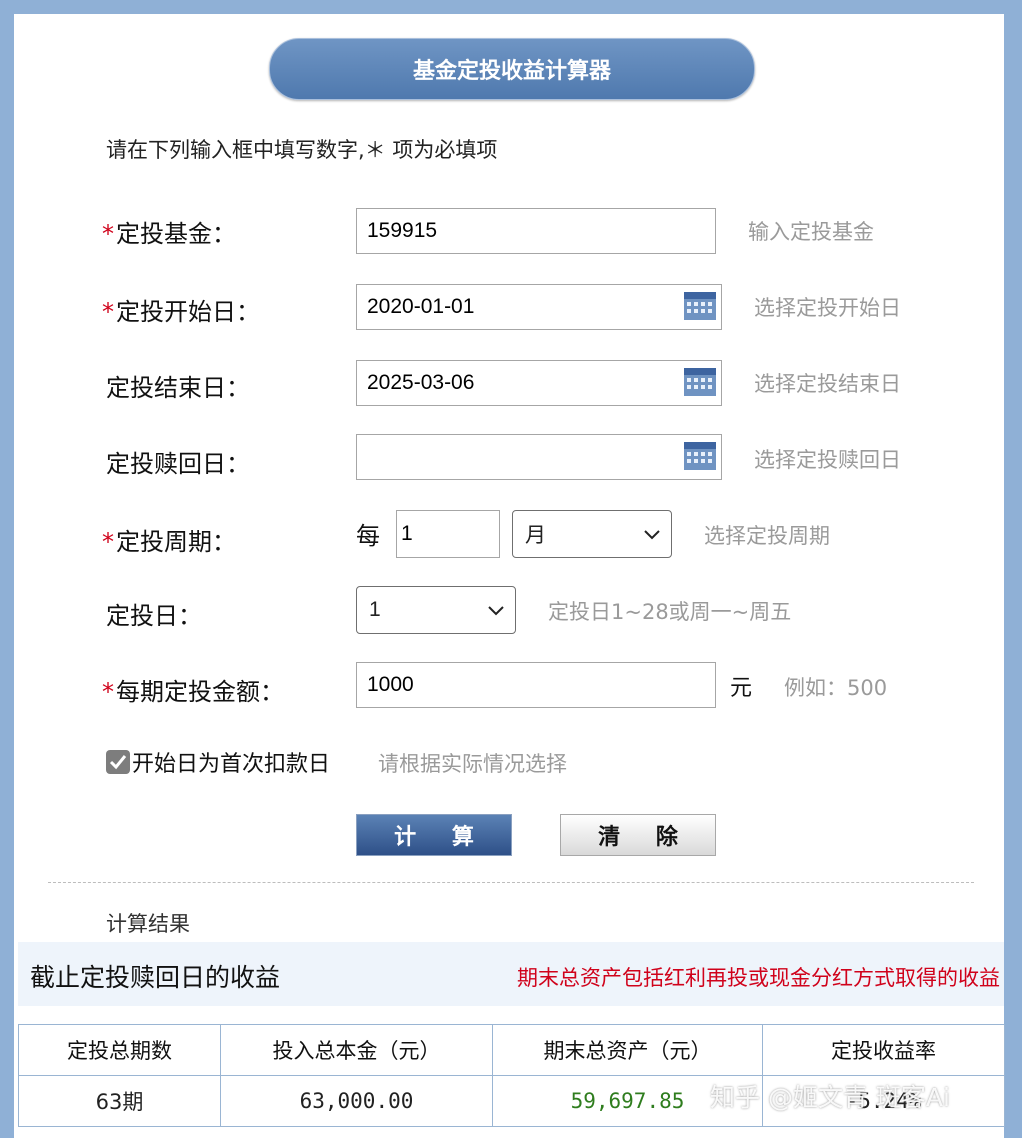 The width and height of the screenshot is (1022, 1138). Describe the element at coordinates (193, 692) in the screenshot. I see `amount-label: *每期定投金额：` at that location.